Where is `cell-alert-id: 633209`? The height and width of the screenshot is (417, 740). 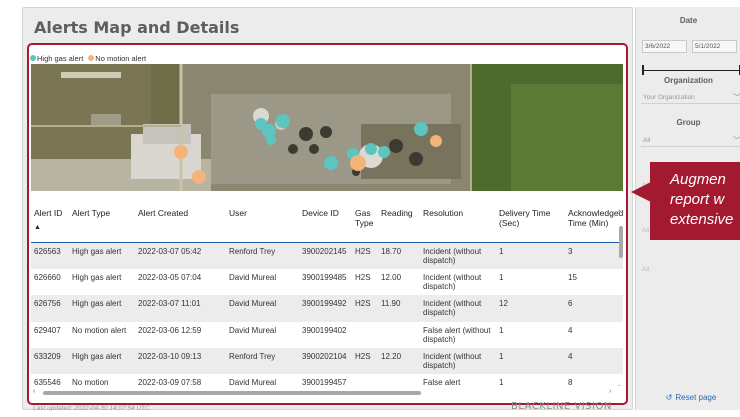
cell-alert-id: 633209 is located at coordinates (50, 361).